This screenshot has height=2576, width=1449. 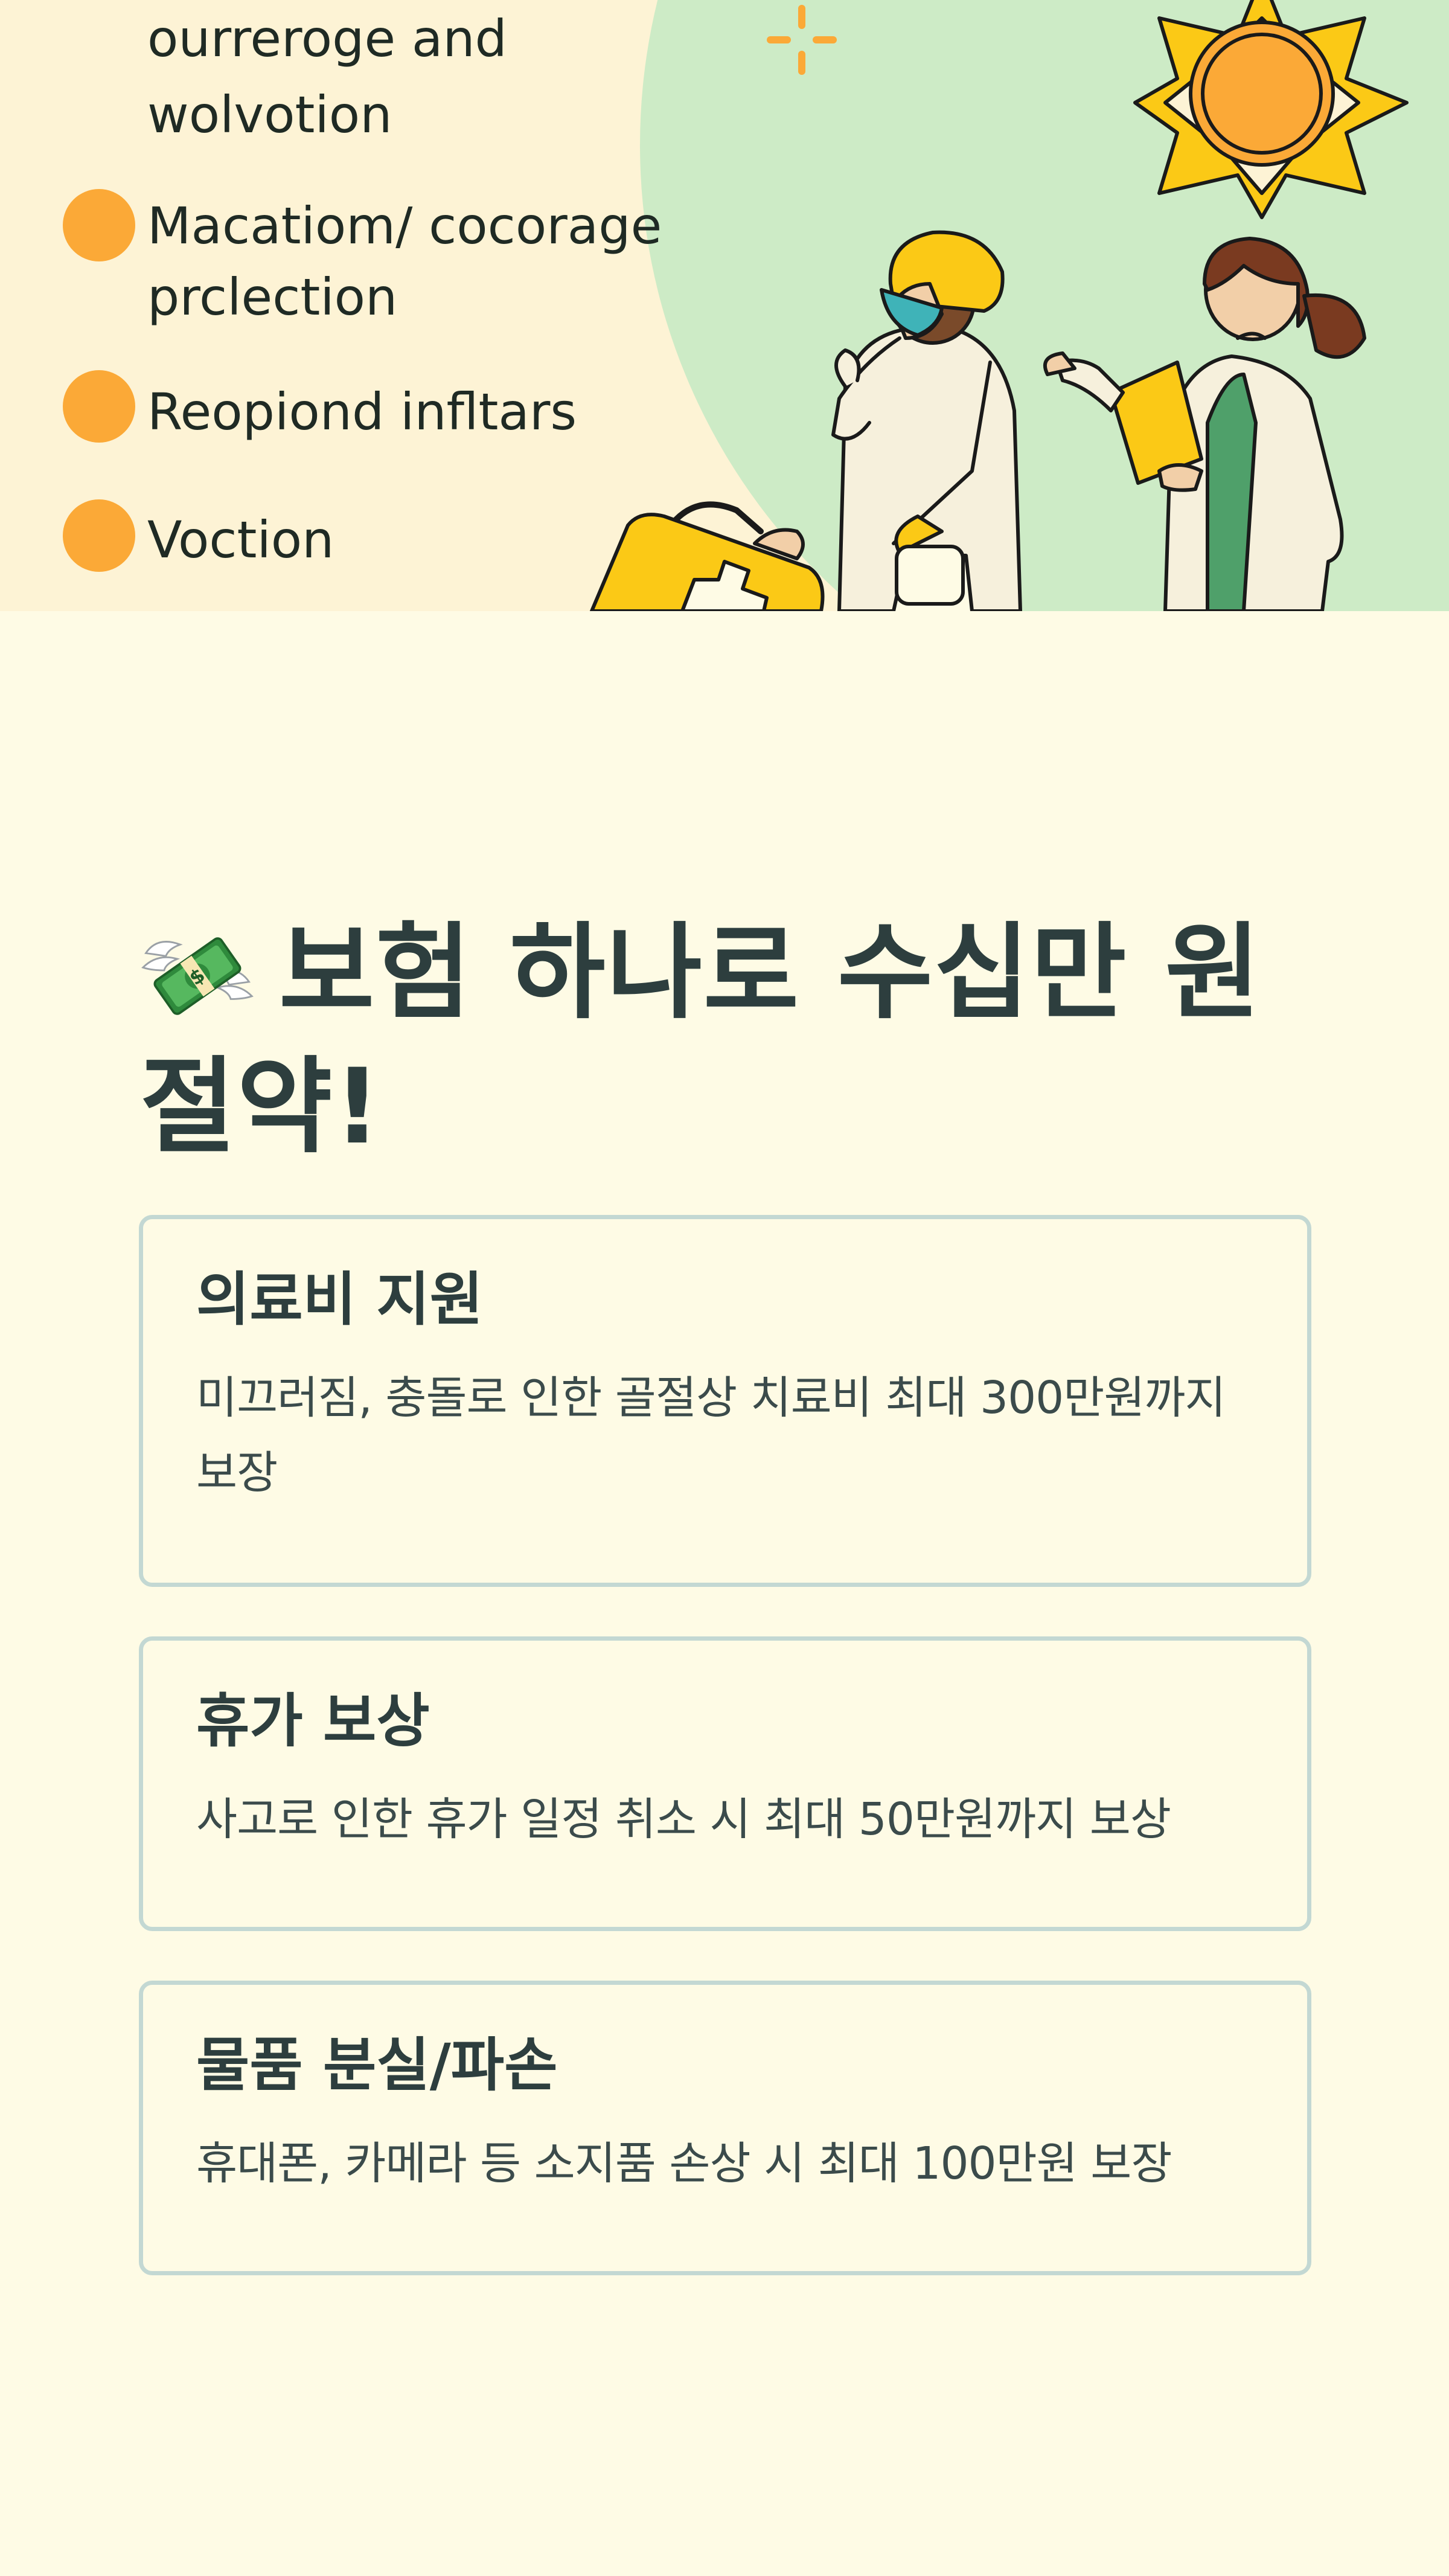 I want to click on money-with-wings-icon: $, so click(x=197, y=976).